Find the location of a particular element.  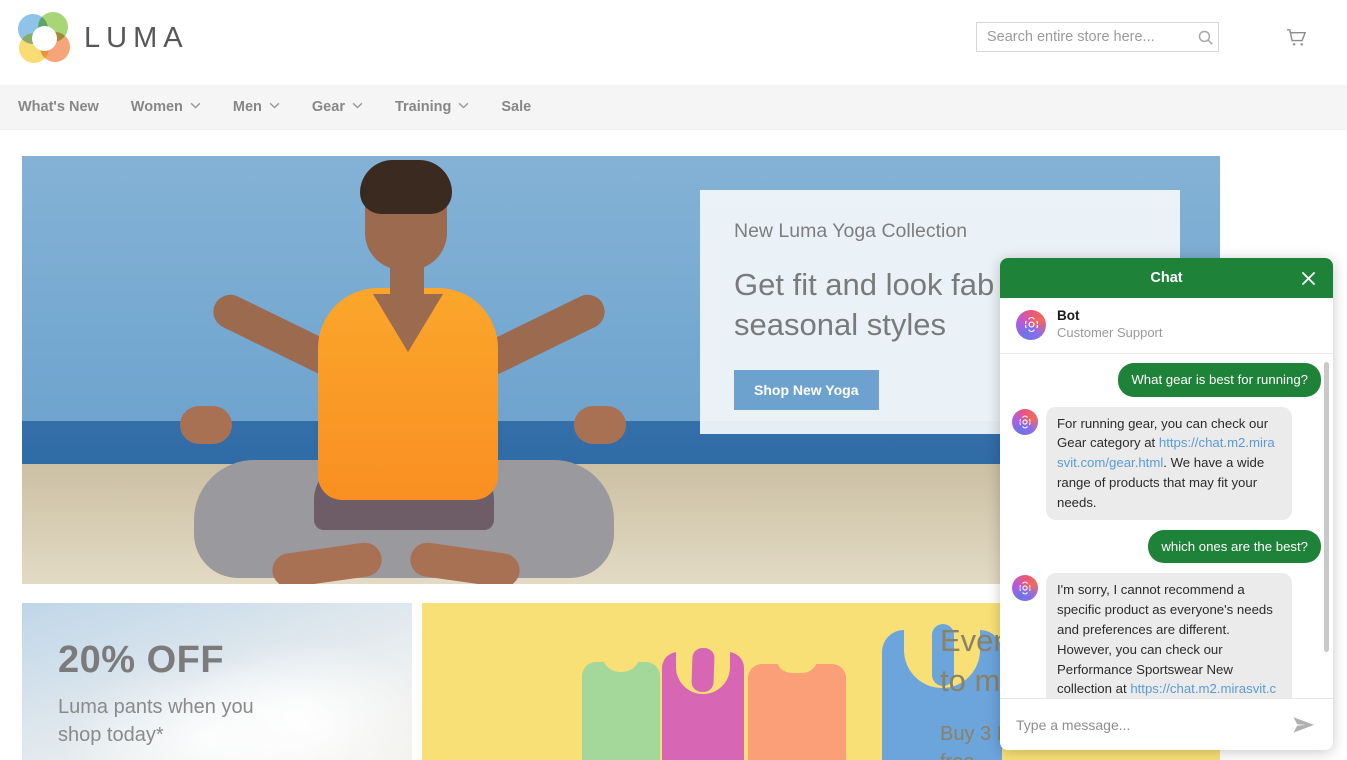

promo-tile-discount: 20% OFF Luma pants when you shop today* is located at coordinates (217, 681).